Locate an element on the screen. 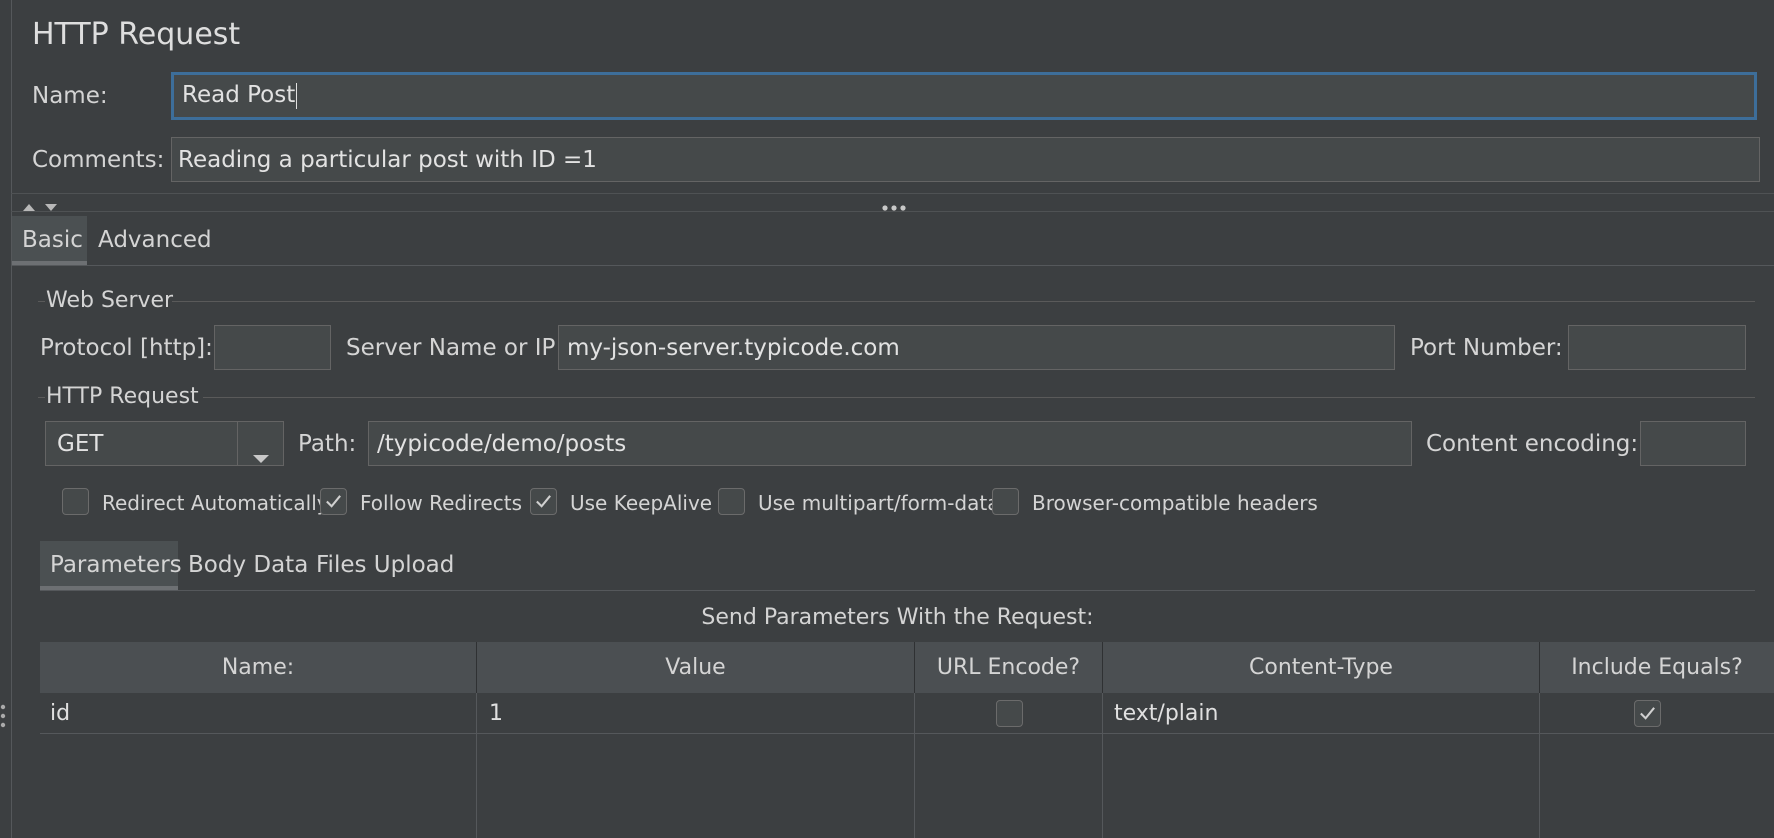 This screenshot has height=838, width=1774. path-label: Path: is located at coordinates (327, 444).